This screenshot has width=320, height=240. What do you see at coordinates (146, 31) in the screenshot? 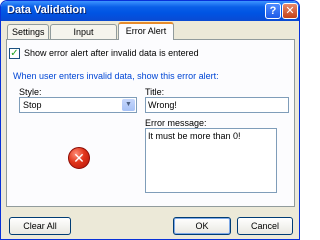
I see `tab-error-alert: Error Alert` at bounding box center [146, 31].